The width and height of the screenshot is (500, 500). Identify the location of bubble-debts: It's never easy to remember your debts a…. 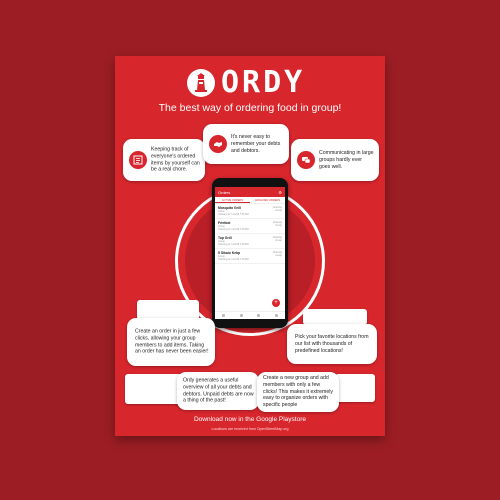
(246, 144).